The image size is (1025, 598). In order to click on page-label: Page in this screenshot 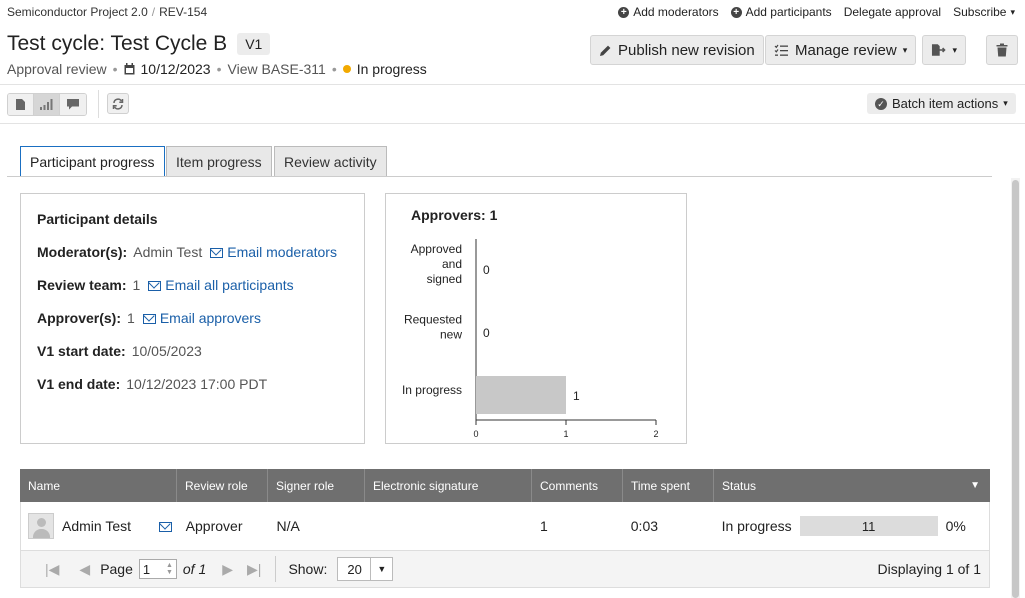, I will do `click(116, 569)`.